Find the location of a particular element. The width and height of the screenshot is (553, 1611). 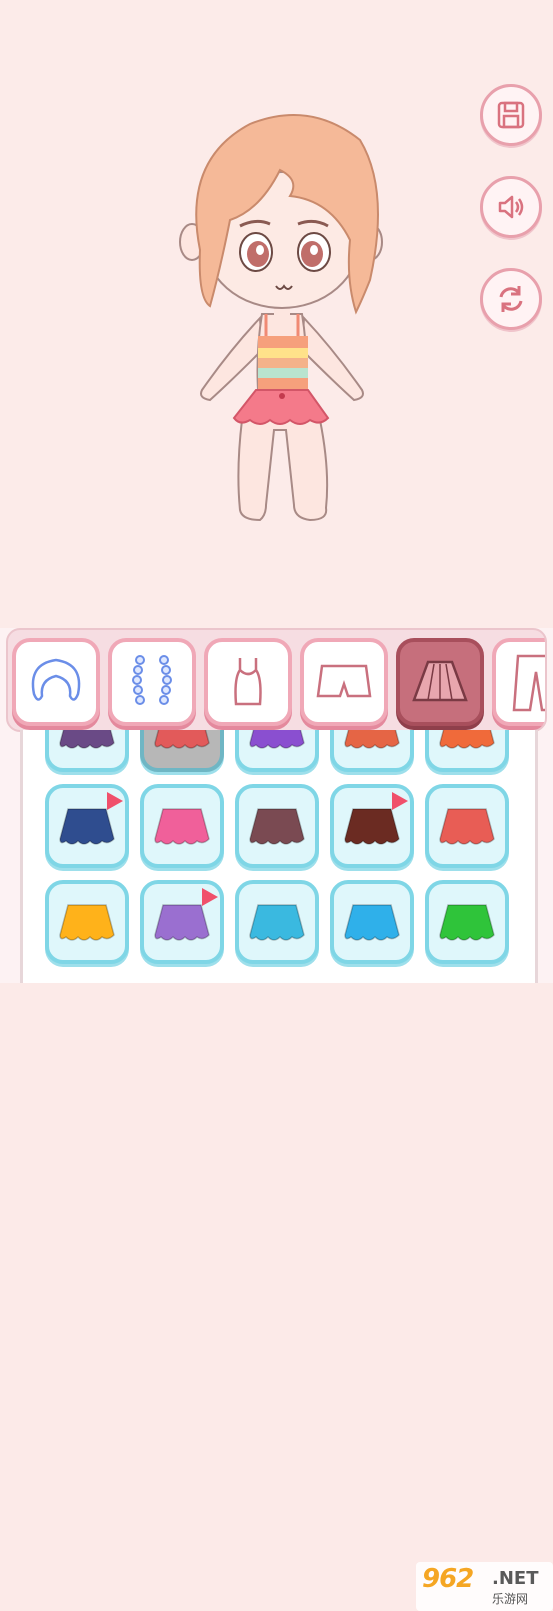

bead-necklace-icon is located at coordinates (152, 680).